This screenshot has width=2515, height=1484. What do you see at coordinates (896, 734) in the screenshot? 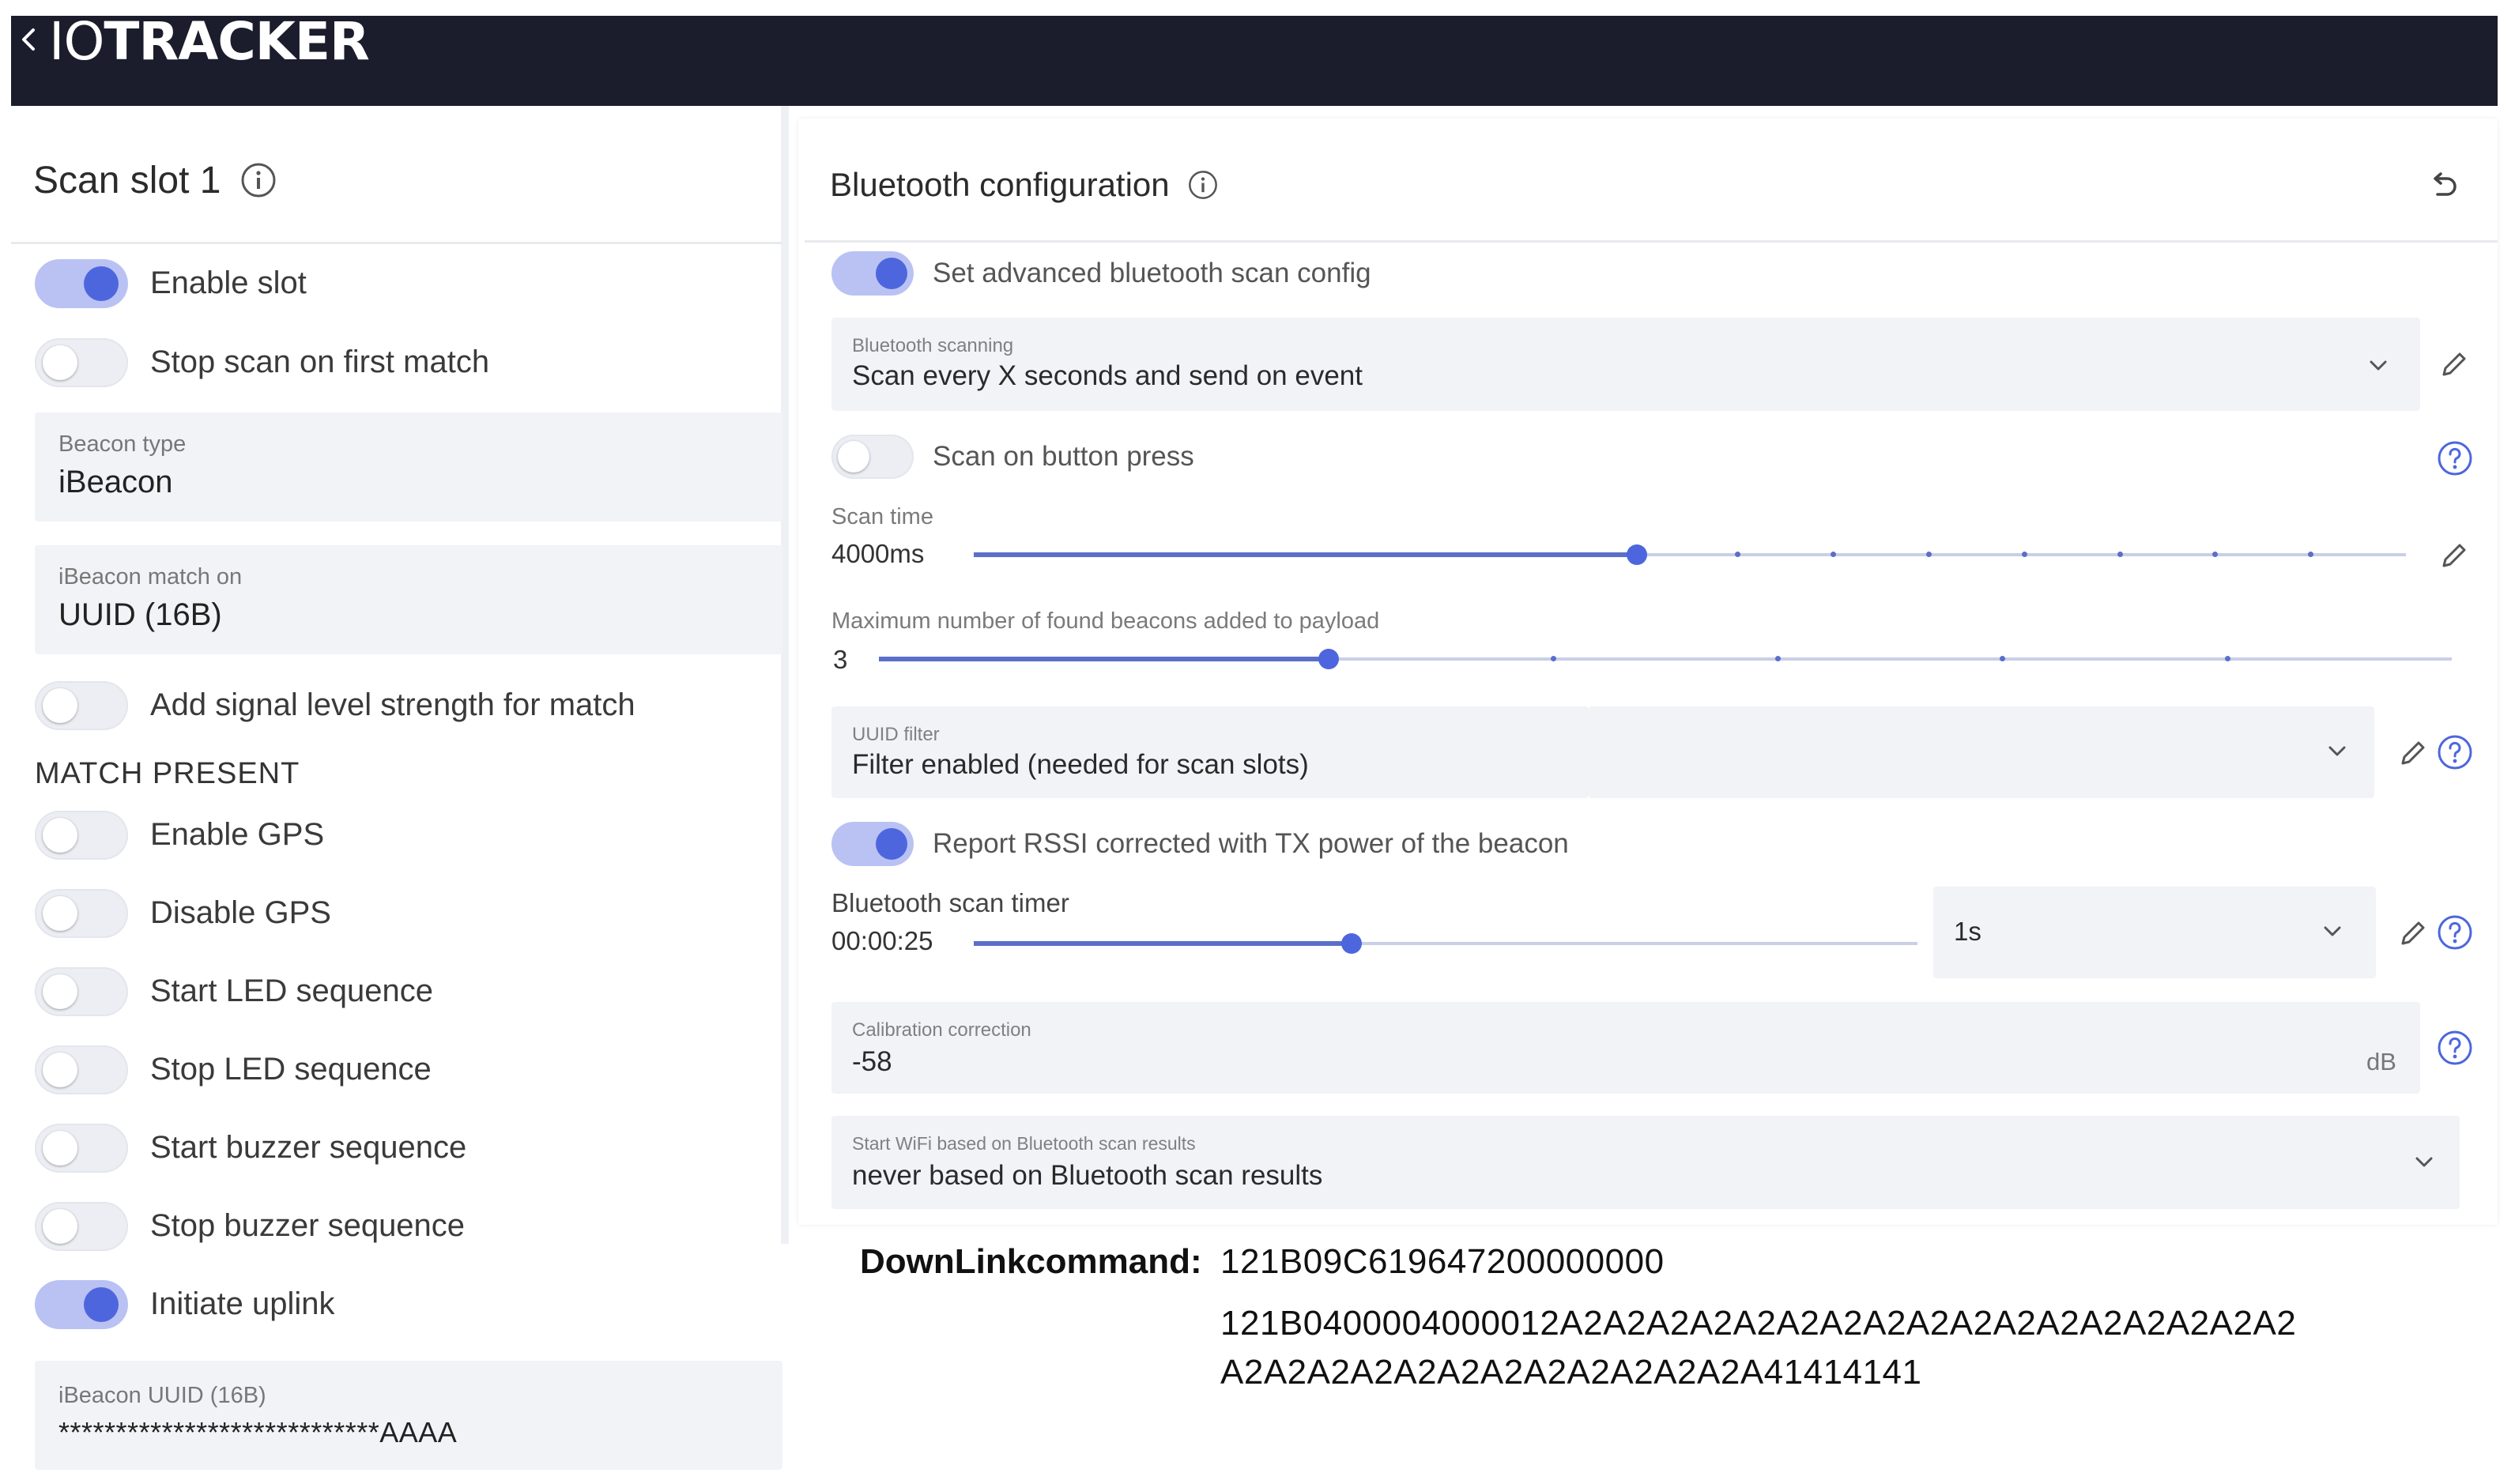
I see `uuid-filter-label: UUID filter` at bounding box center [896, 734].